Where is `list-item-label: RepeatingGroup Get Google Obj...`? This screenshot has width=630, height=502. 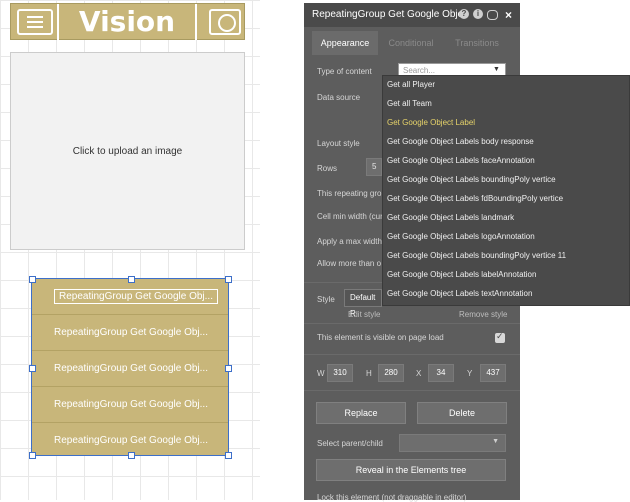 list-item-label: RepeatingGroup Get Google Obj... is located at coordinates (136, 296).